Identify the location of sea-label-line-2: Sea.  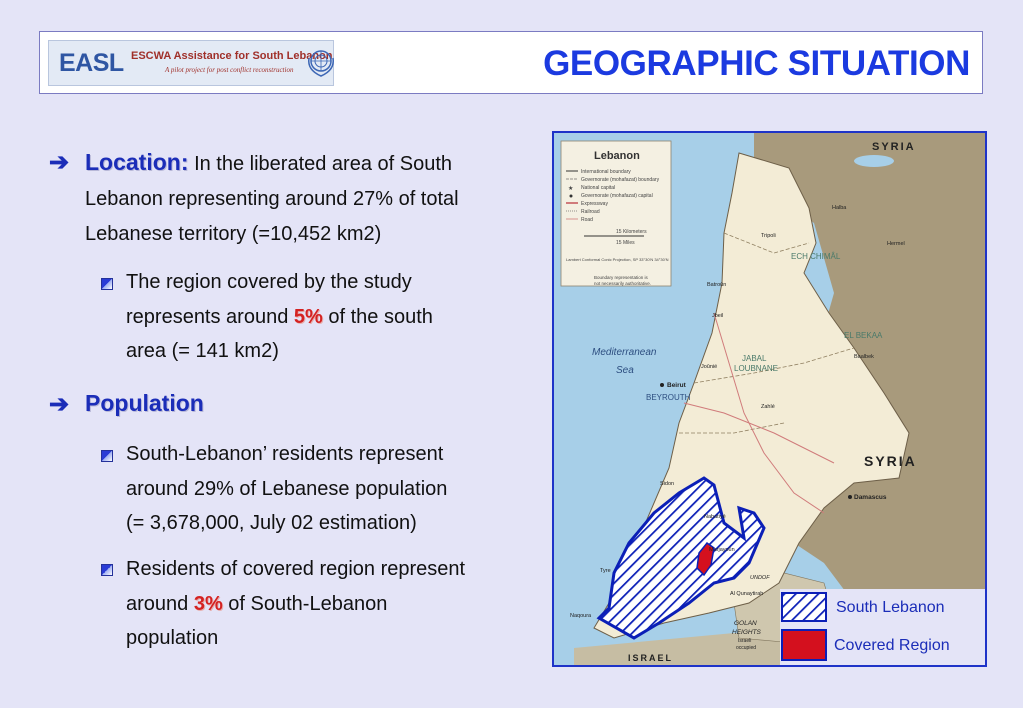
(625, 370).